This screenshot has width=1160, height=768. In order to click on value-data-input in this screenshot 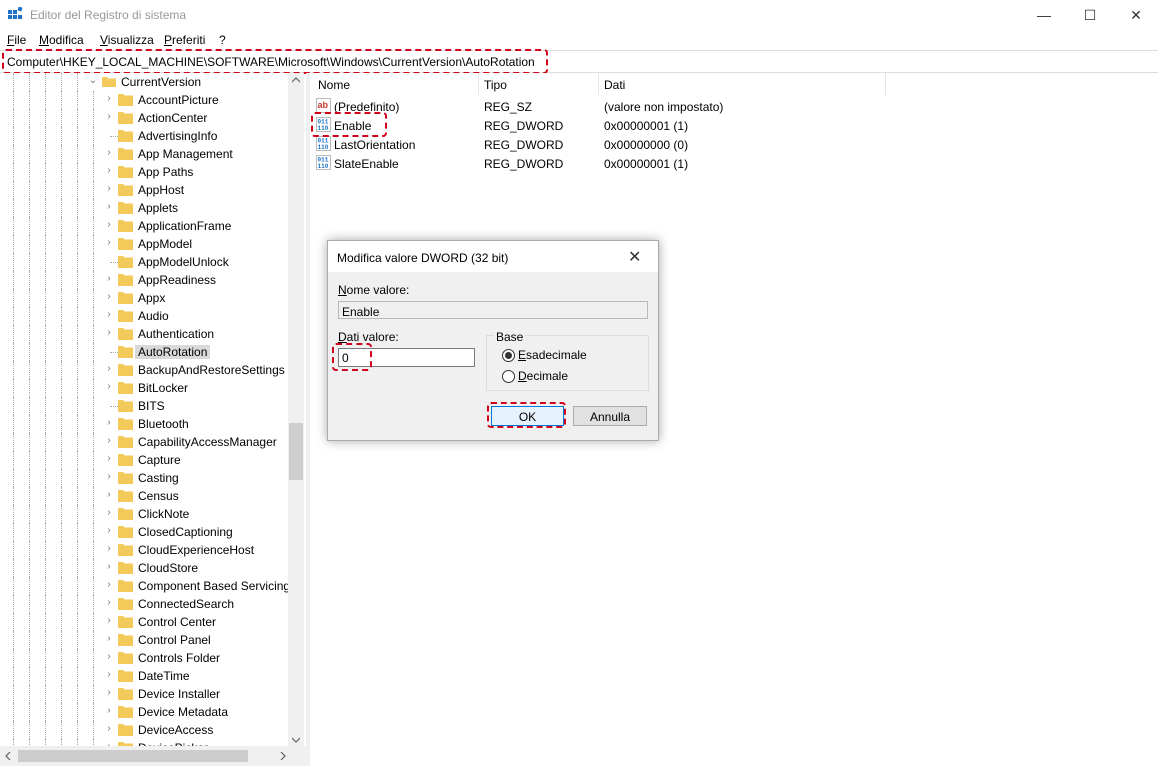, I will do `click(406, 357)`.